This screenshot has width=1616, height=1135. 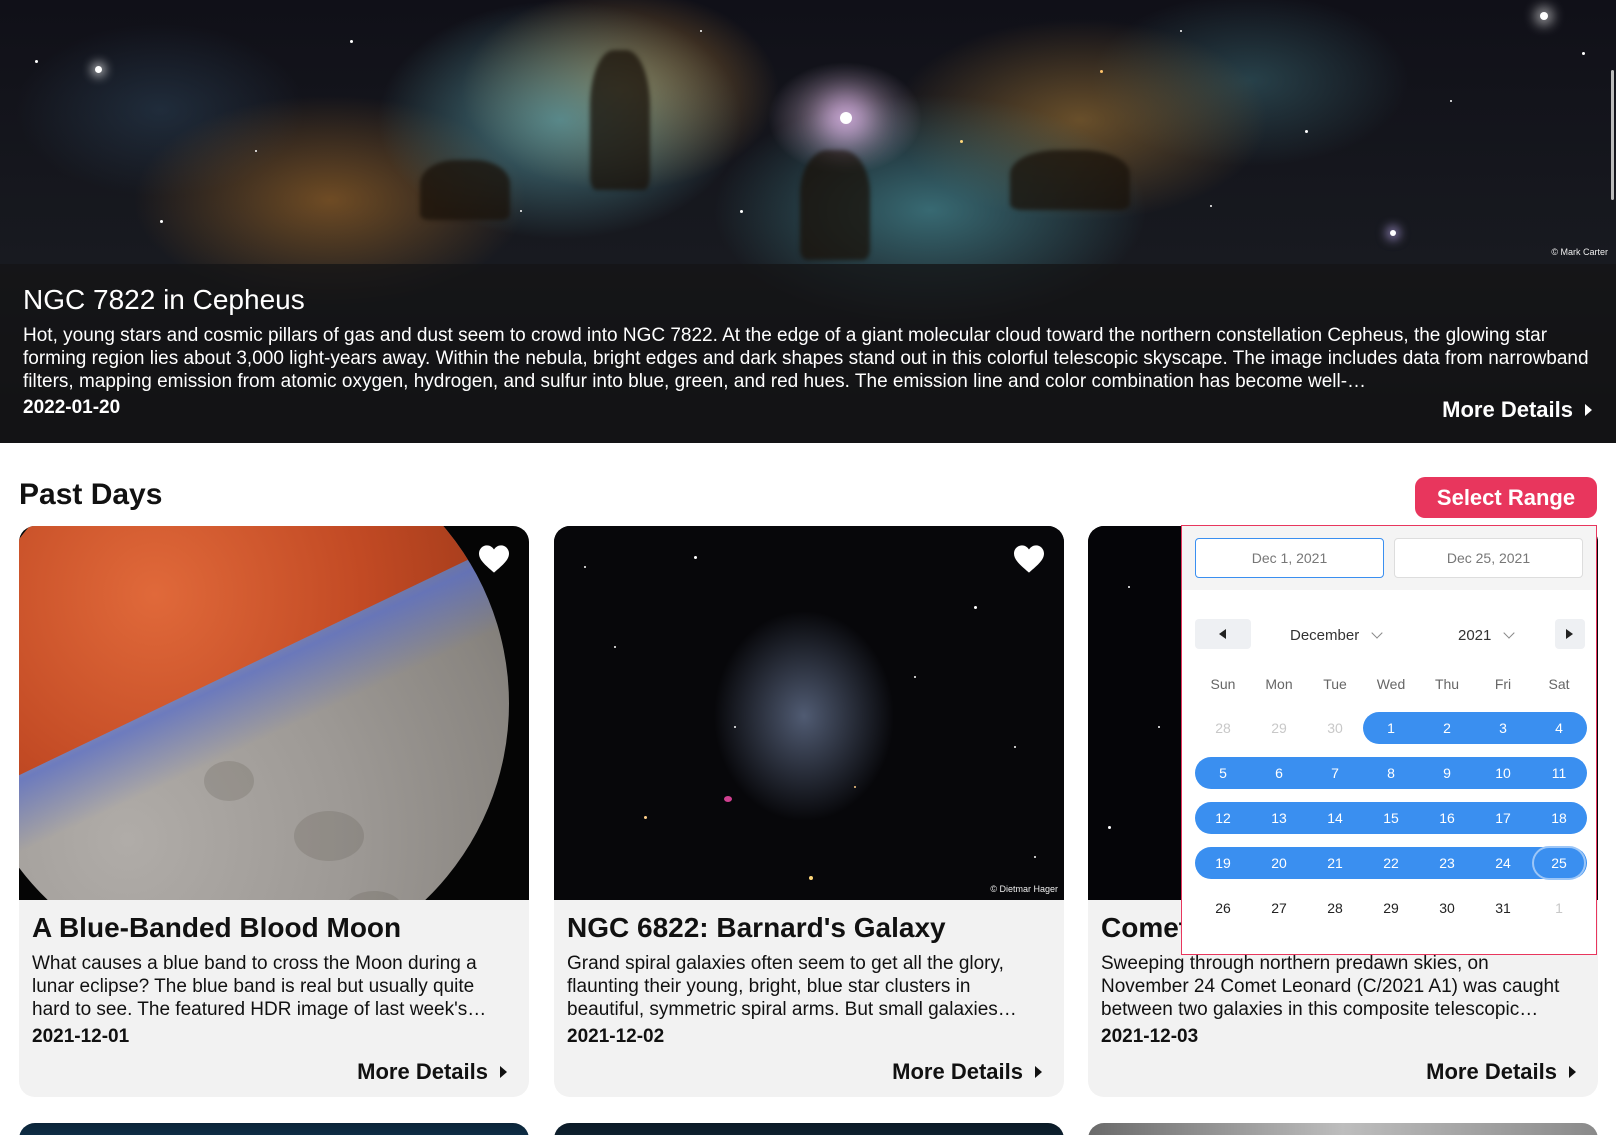 What do you see at coordinates (1279, 684) in the screenshot?
I see `weekday-label: Mon` at bounding box center [1279, 684].